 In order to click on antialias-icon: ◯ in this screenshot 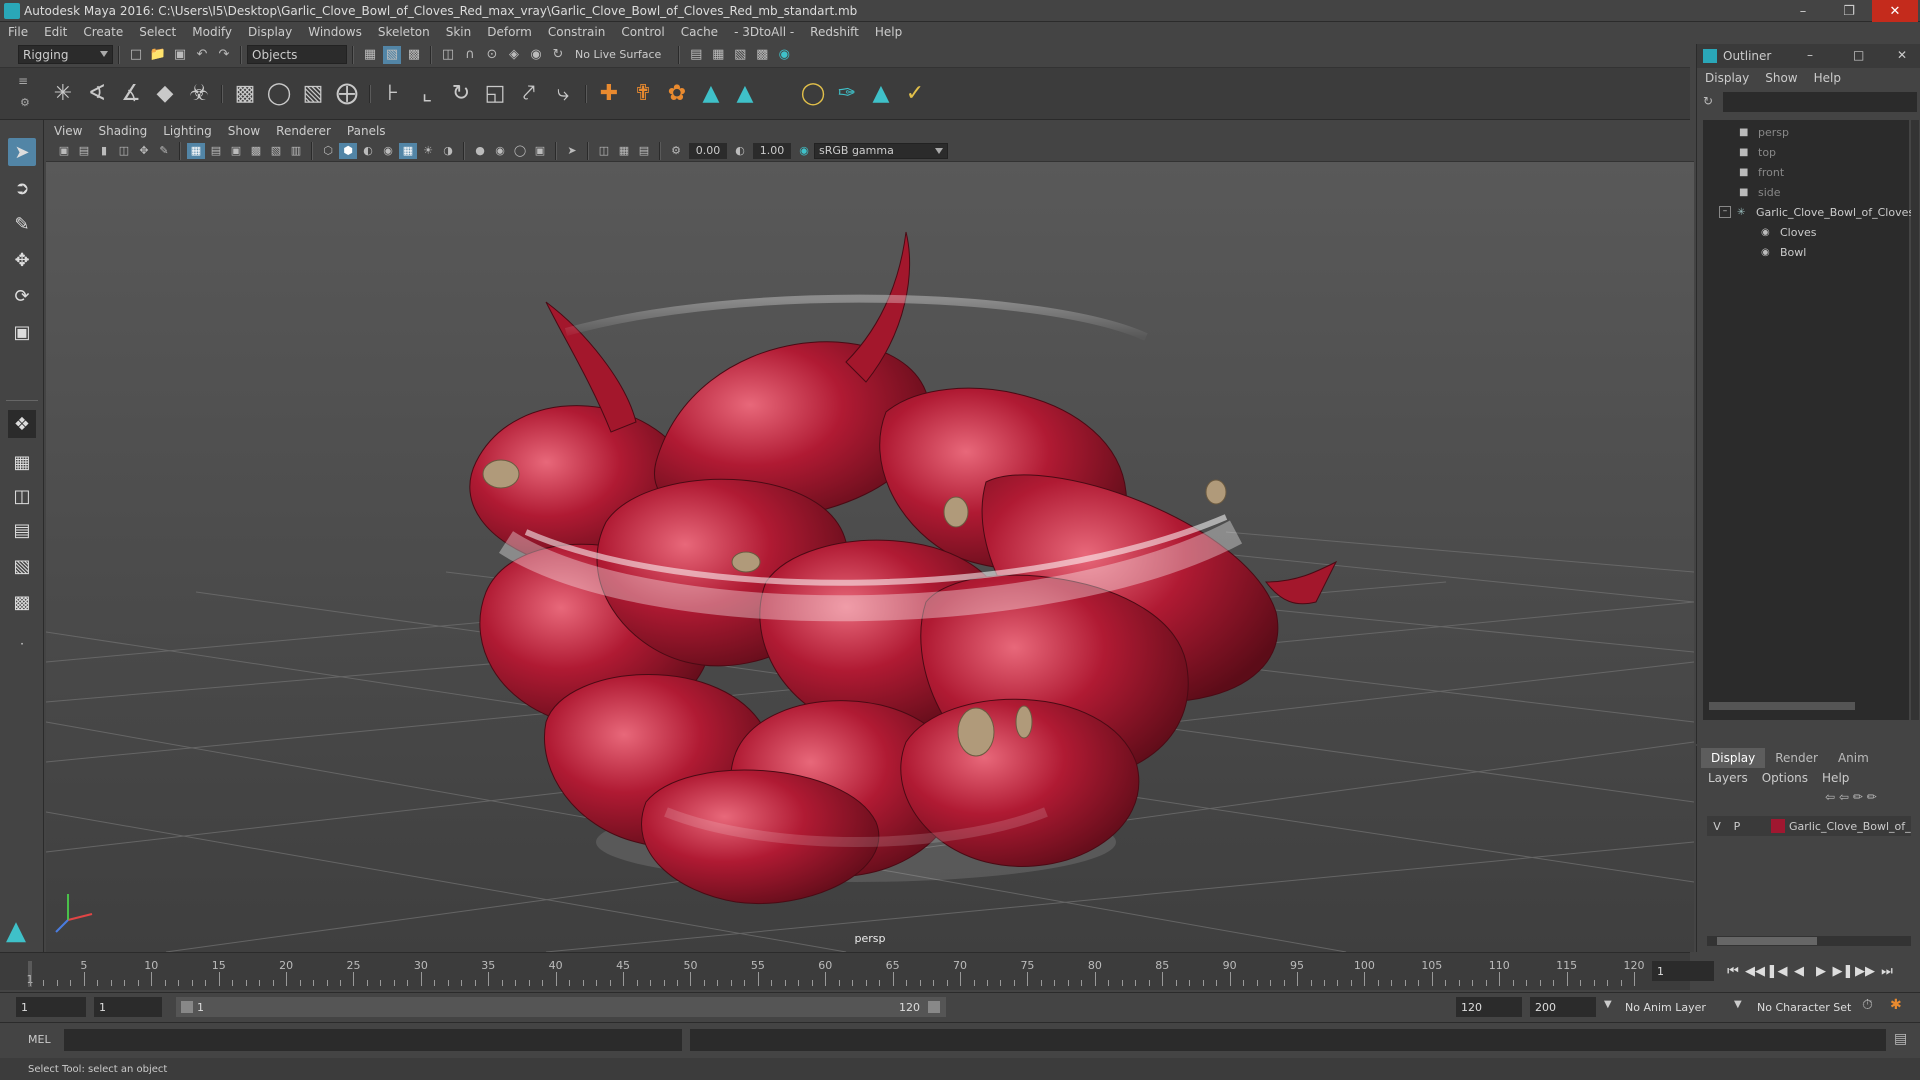, I will do `click(520, 151)`.